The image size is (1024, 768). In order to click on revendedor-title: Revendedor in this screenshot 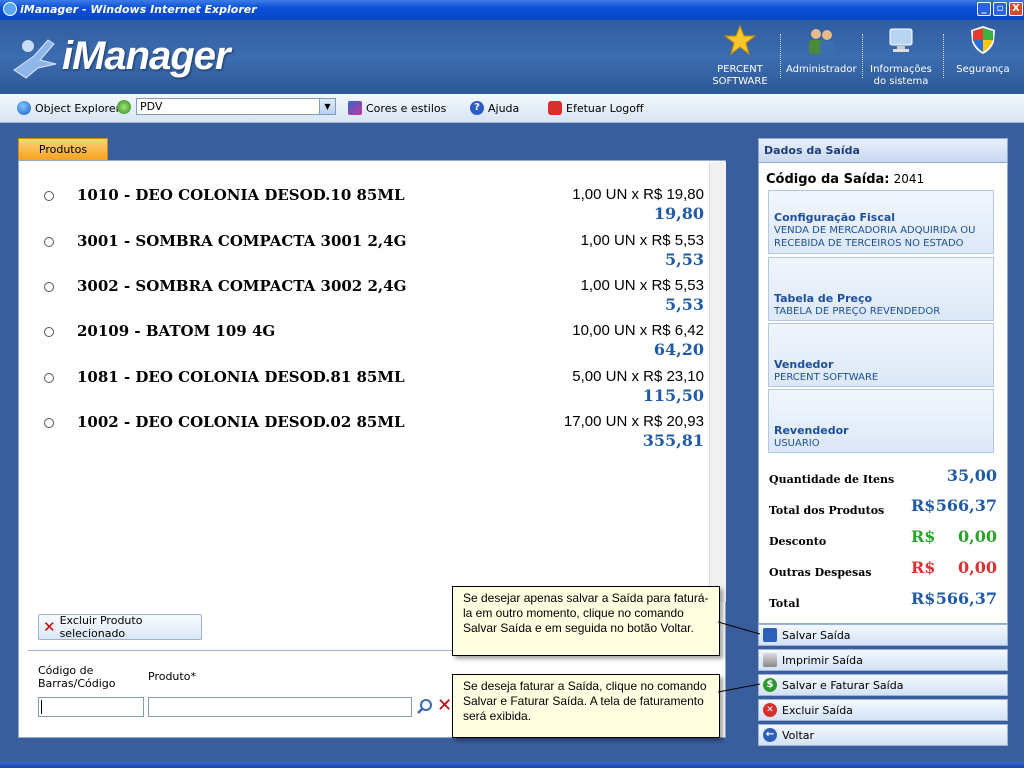, I will do `click(811, 430)`.